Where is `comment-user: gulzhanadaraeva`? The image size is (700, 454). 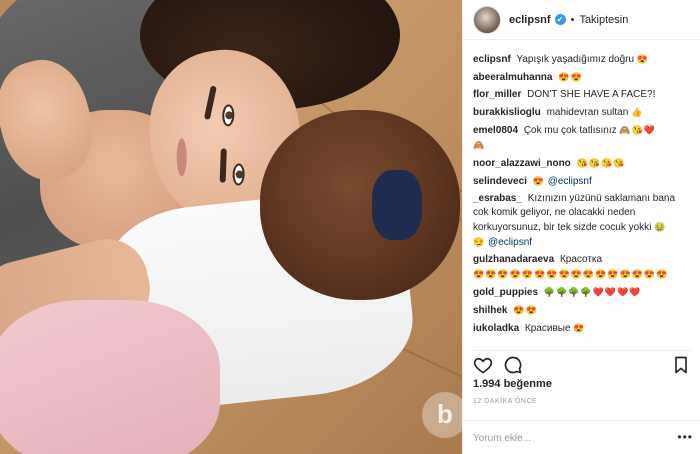 comment-user: gulzhanadaraeva is located at coordinates (513, 259).